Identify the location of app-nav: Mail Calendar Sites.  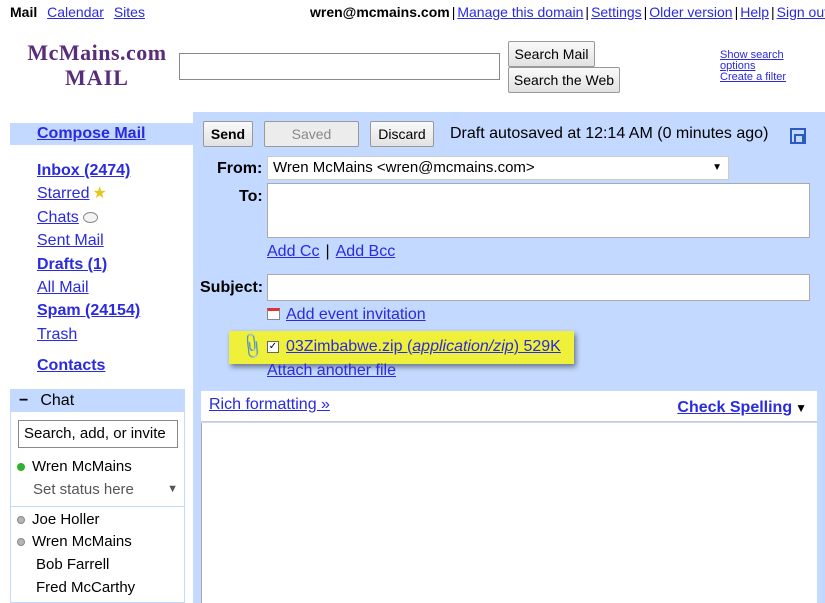
(80, 12).